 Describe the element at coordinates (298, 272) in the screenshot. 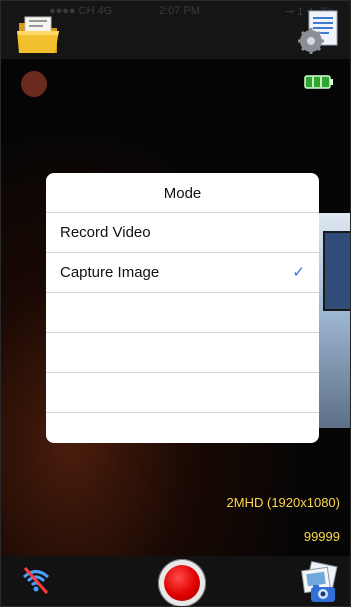

I see `checkmark-icon: ✓` at that location.